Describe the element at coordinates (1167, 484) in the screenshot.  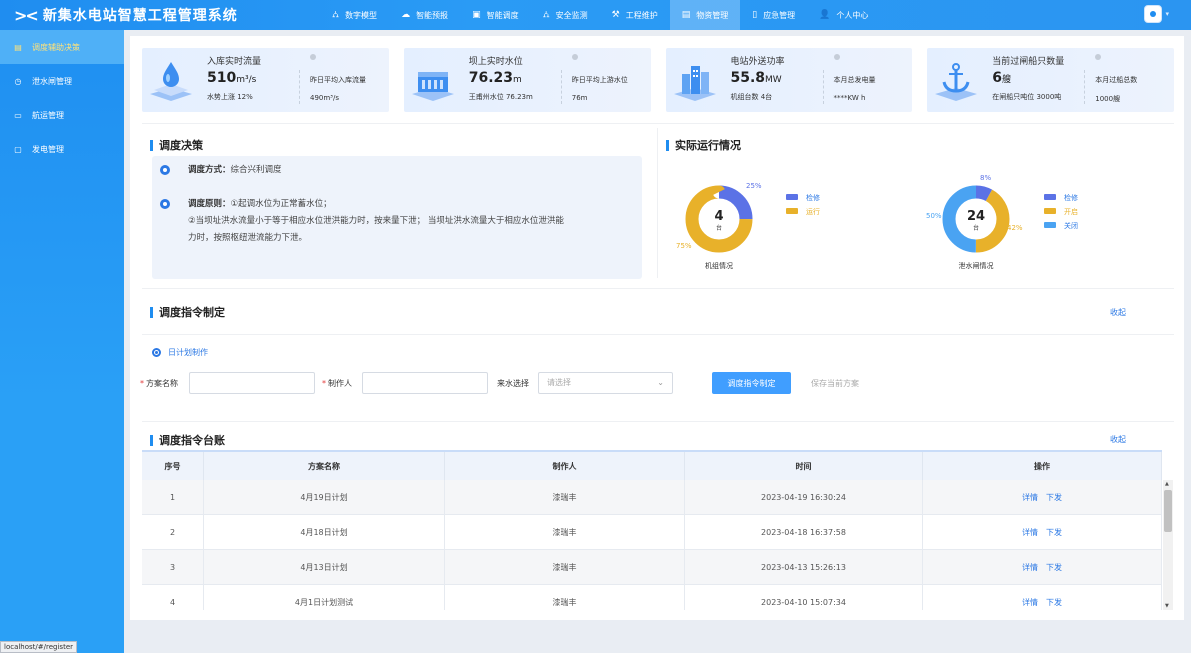
I see `scroll-up-icon: ▲` at that location.